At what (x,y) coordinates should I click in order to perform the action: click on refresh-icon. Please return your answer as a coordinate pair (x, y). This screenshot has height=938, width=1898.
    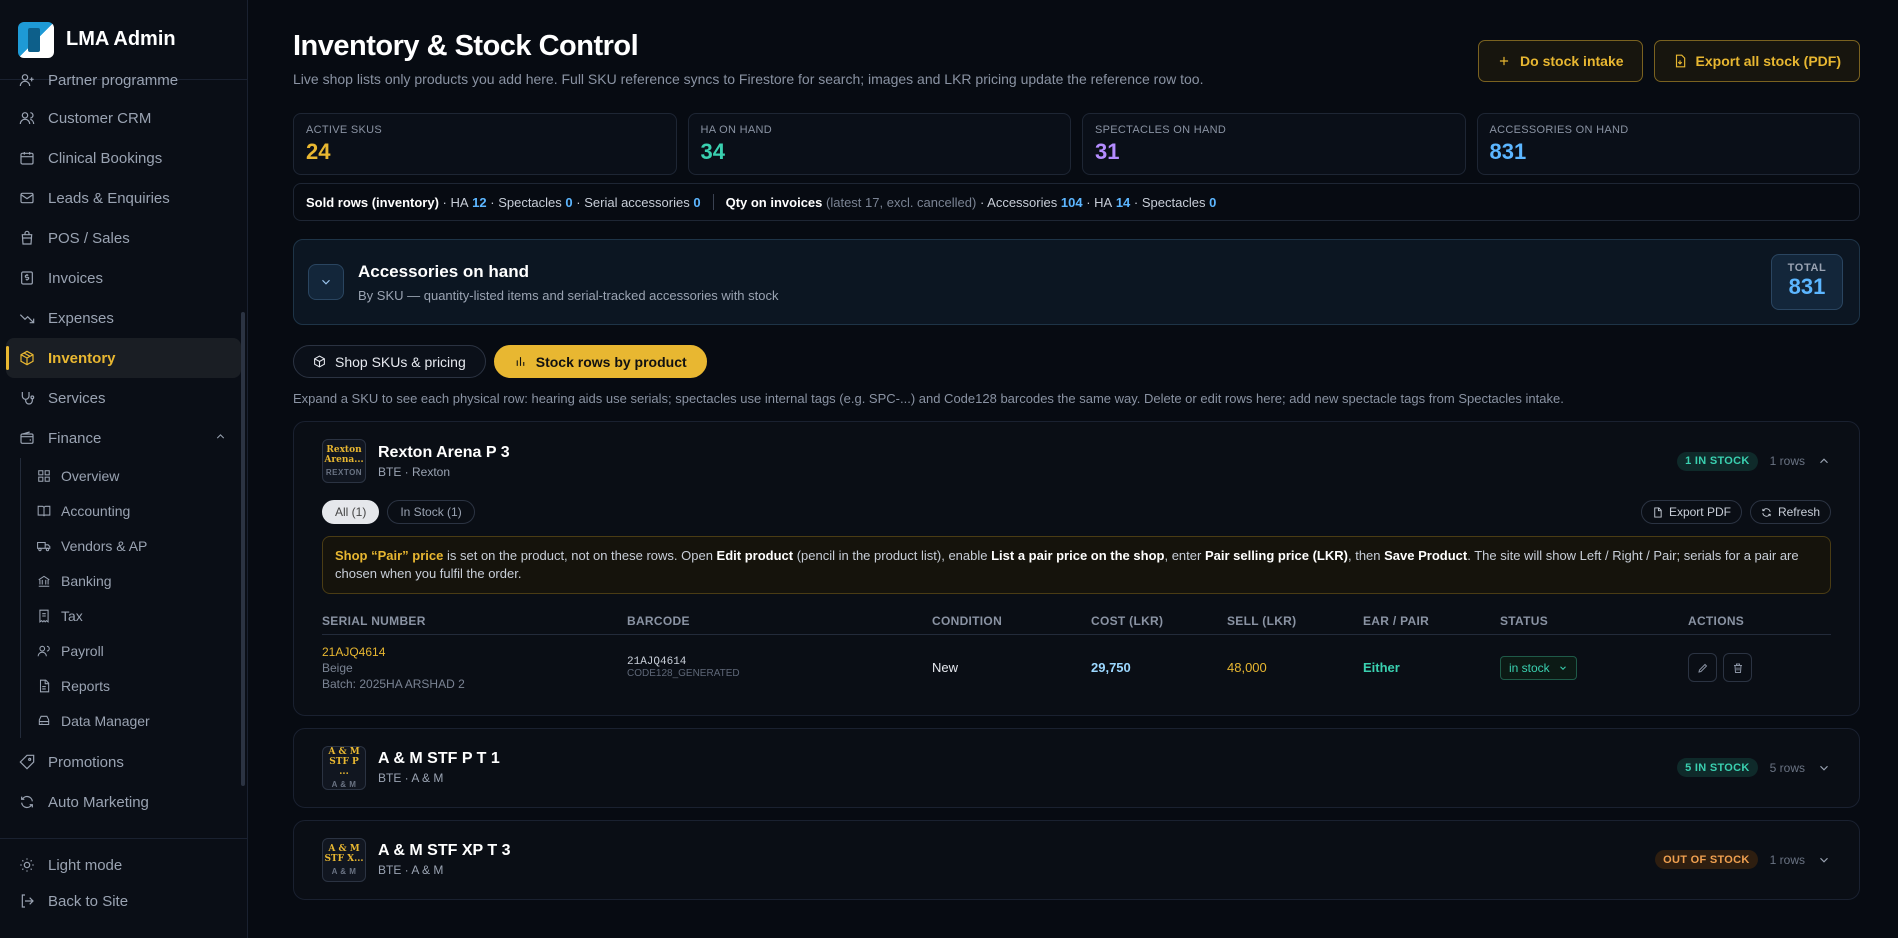
    Looking at the image, I should click on (27, 802).